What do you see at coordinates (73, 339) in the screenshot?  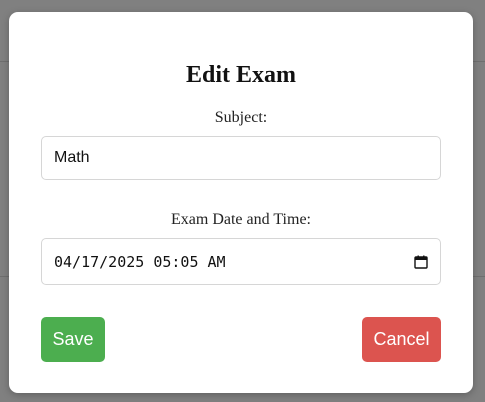 I see `save-button: Save` at bounding box center [73, 339].